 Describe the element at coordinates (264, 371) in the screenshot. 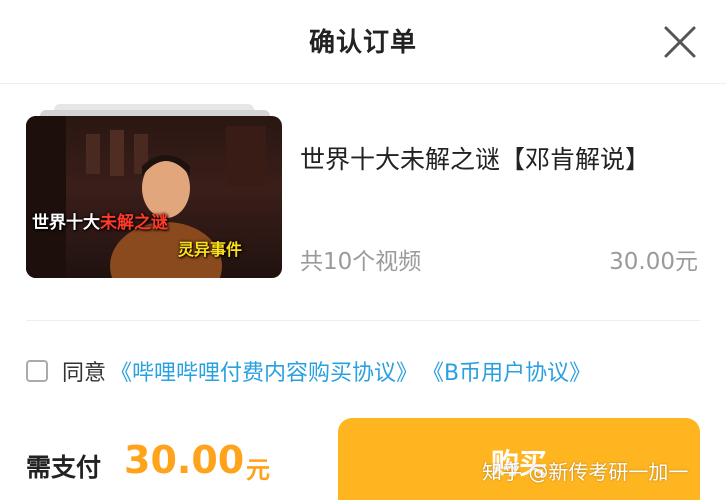

I see `purchase-agreement-link: 《哔哩哔哩付费内容购买协议》` at that location.